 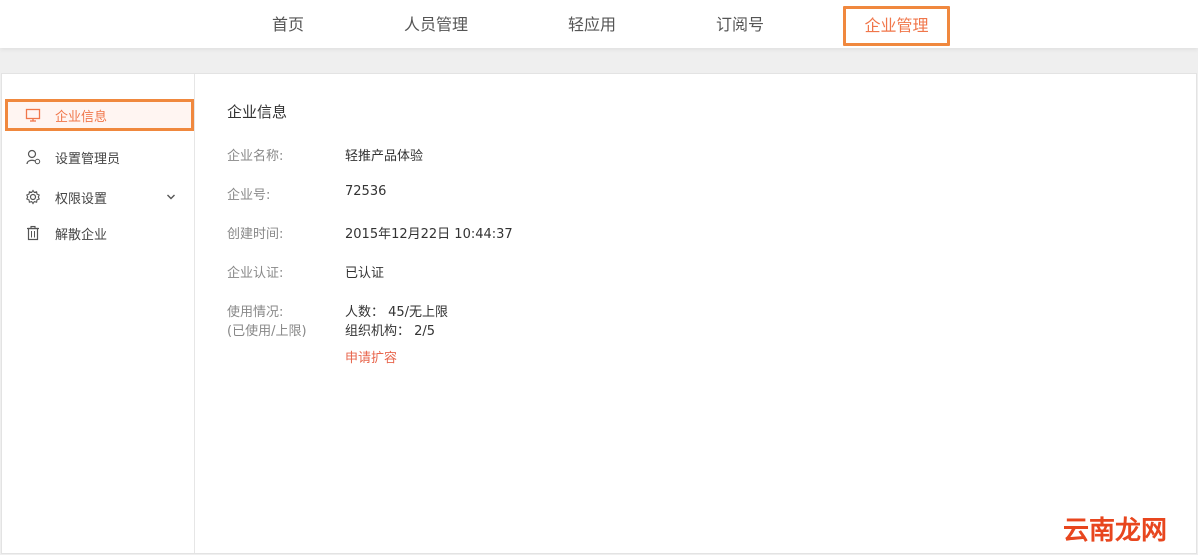 I want to click on nav-item-home: 首页, so click(x=288, y=24).